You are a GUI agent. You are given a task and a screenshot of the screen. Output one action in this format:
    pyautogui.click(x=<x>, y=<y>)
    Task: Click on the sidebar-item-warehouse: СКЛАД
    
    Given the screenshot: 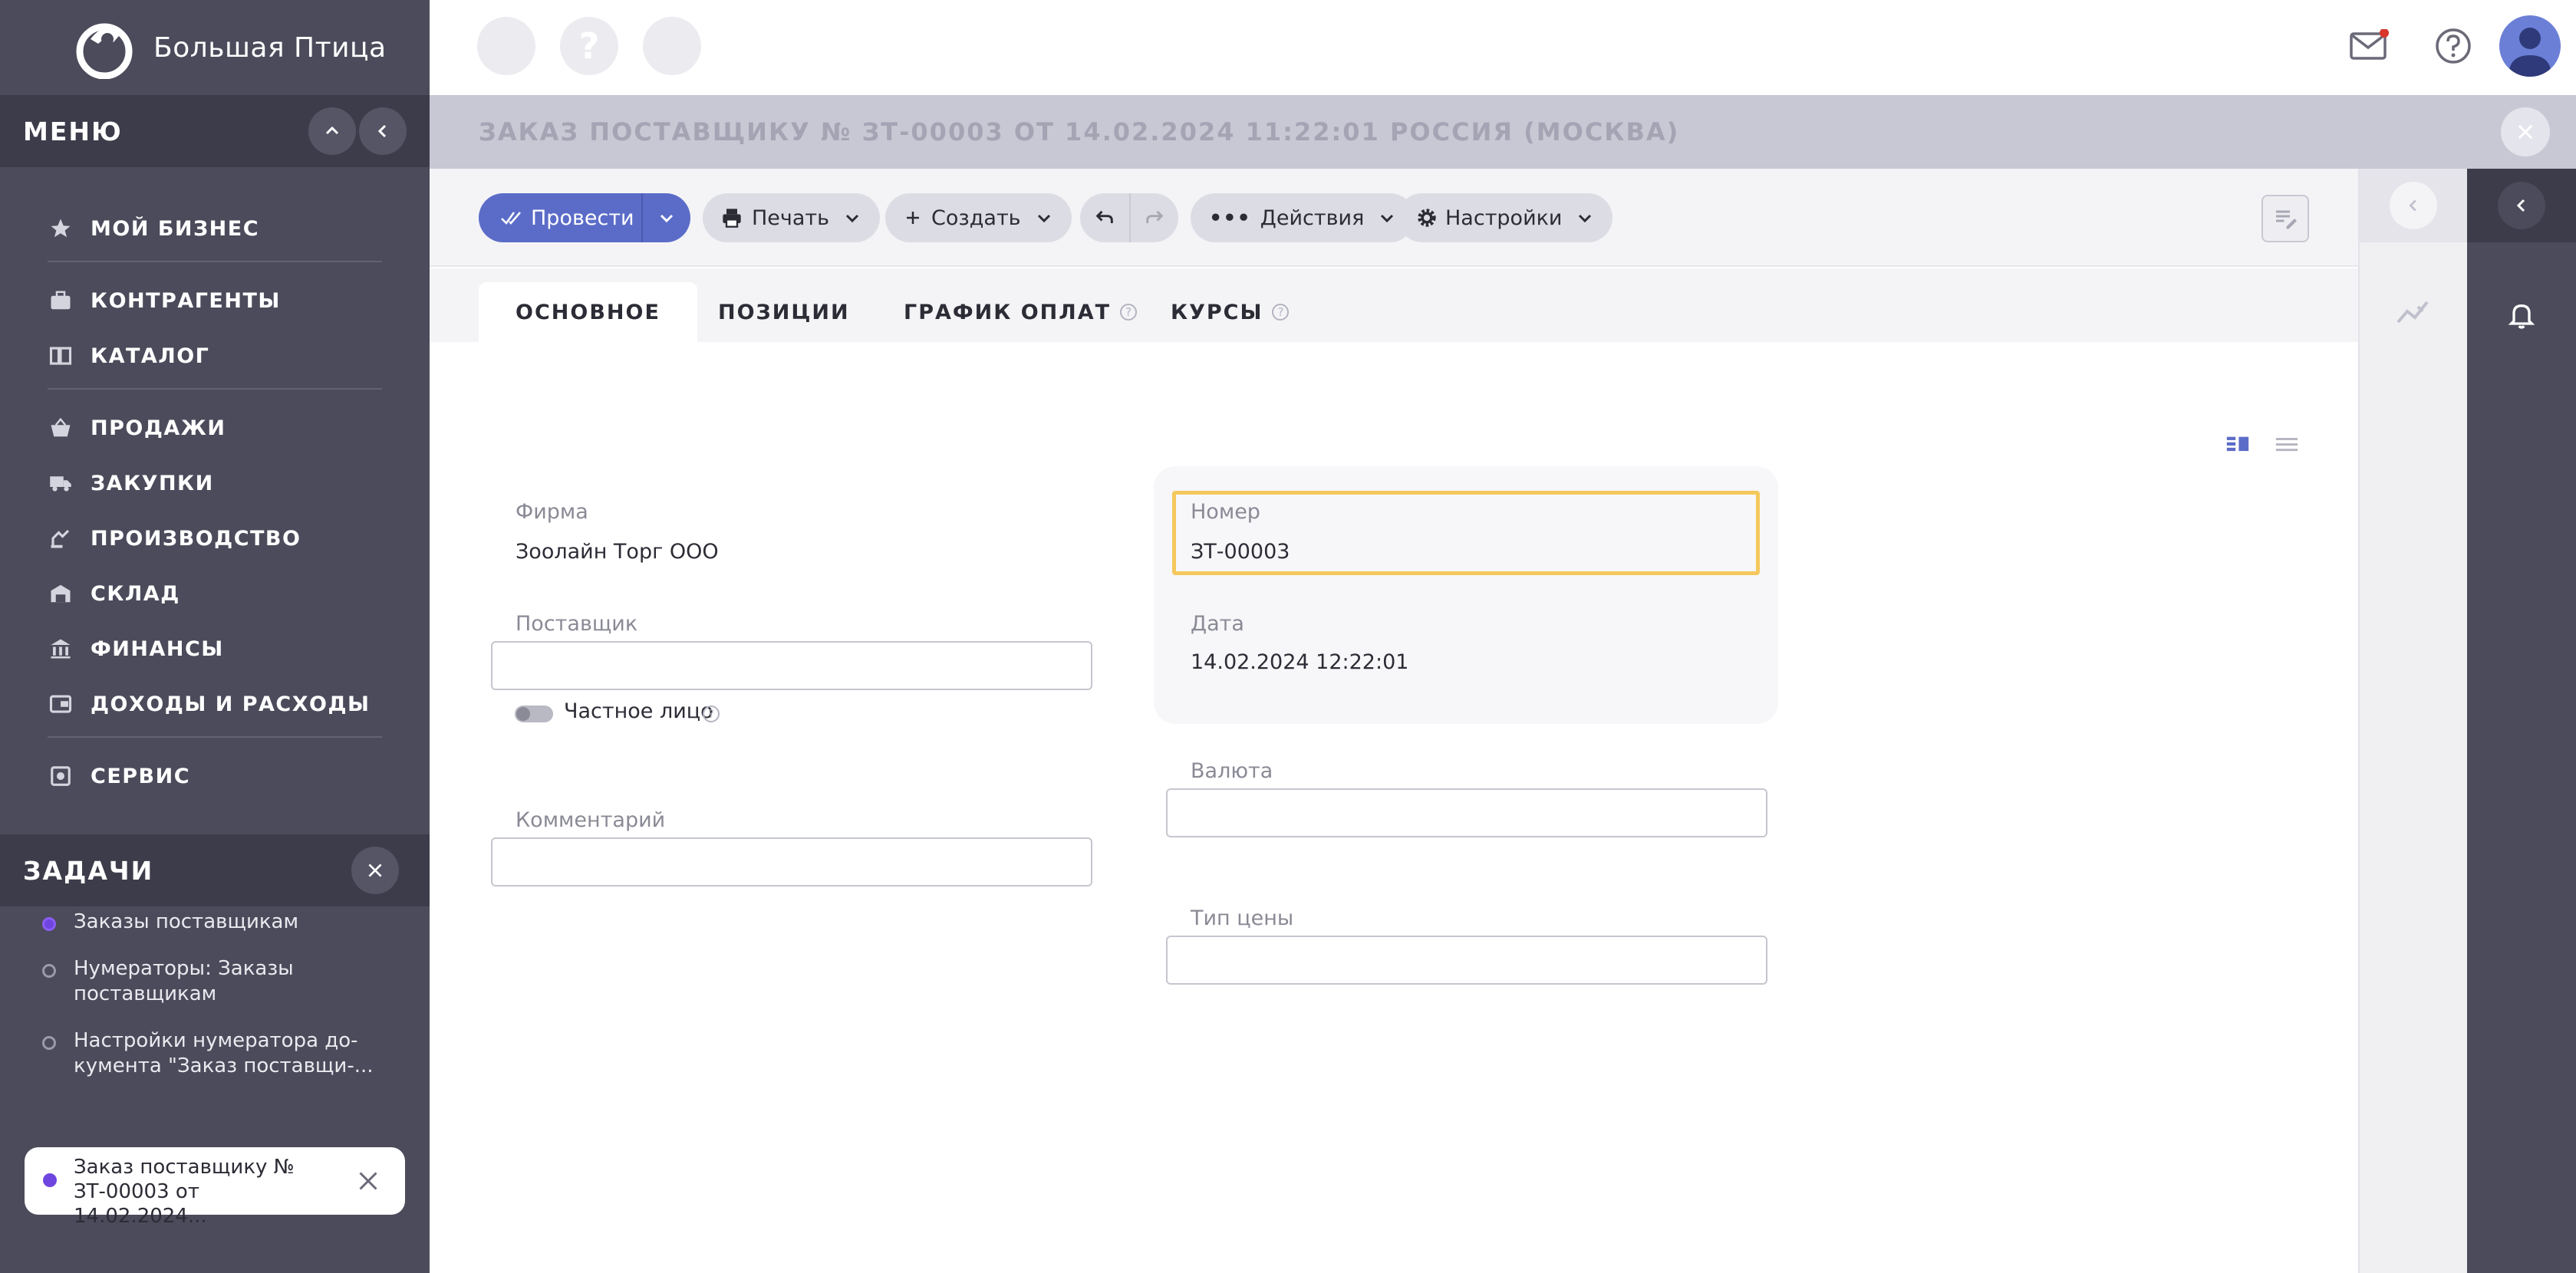 What is the action you would take?
    pyautogui.click(x=215, y=593)
    